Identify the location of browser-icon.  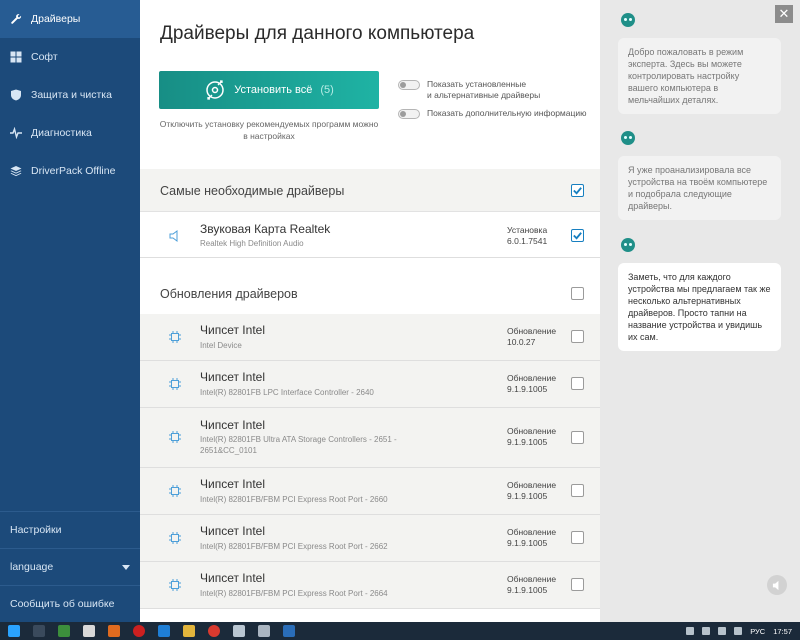
(139, 631).